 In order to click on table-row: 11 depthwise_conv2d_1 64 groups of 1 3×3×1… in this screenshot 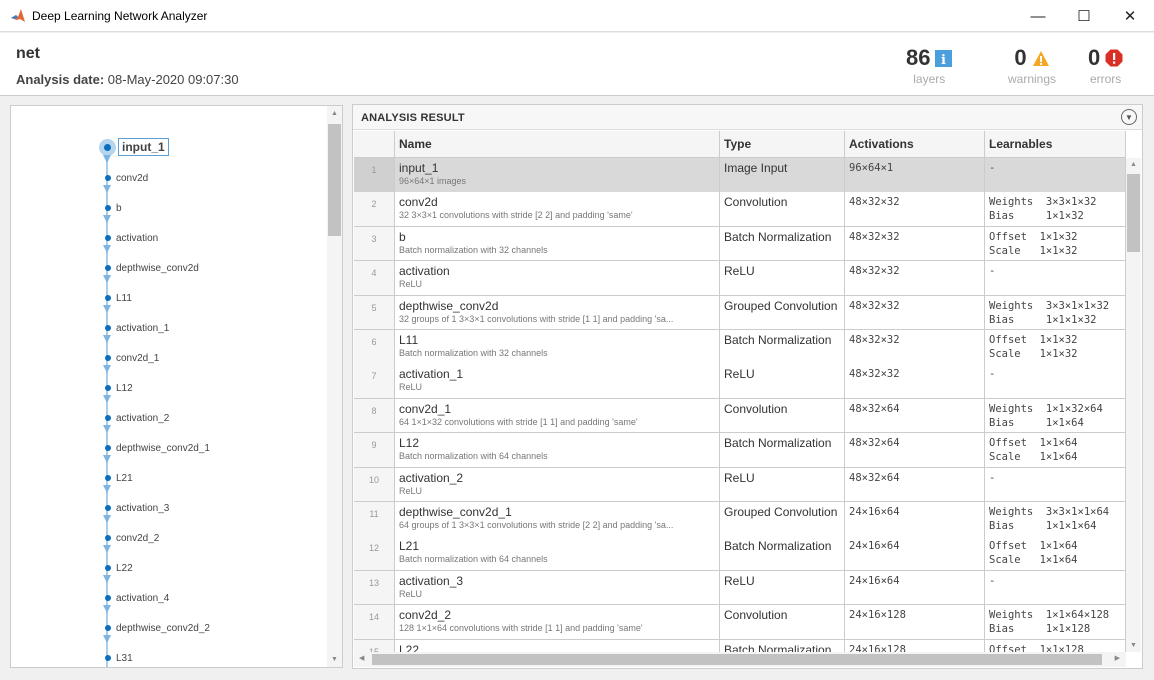, I will do `click(740, 519)`.